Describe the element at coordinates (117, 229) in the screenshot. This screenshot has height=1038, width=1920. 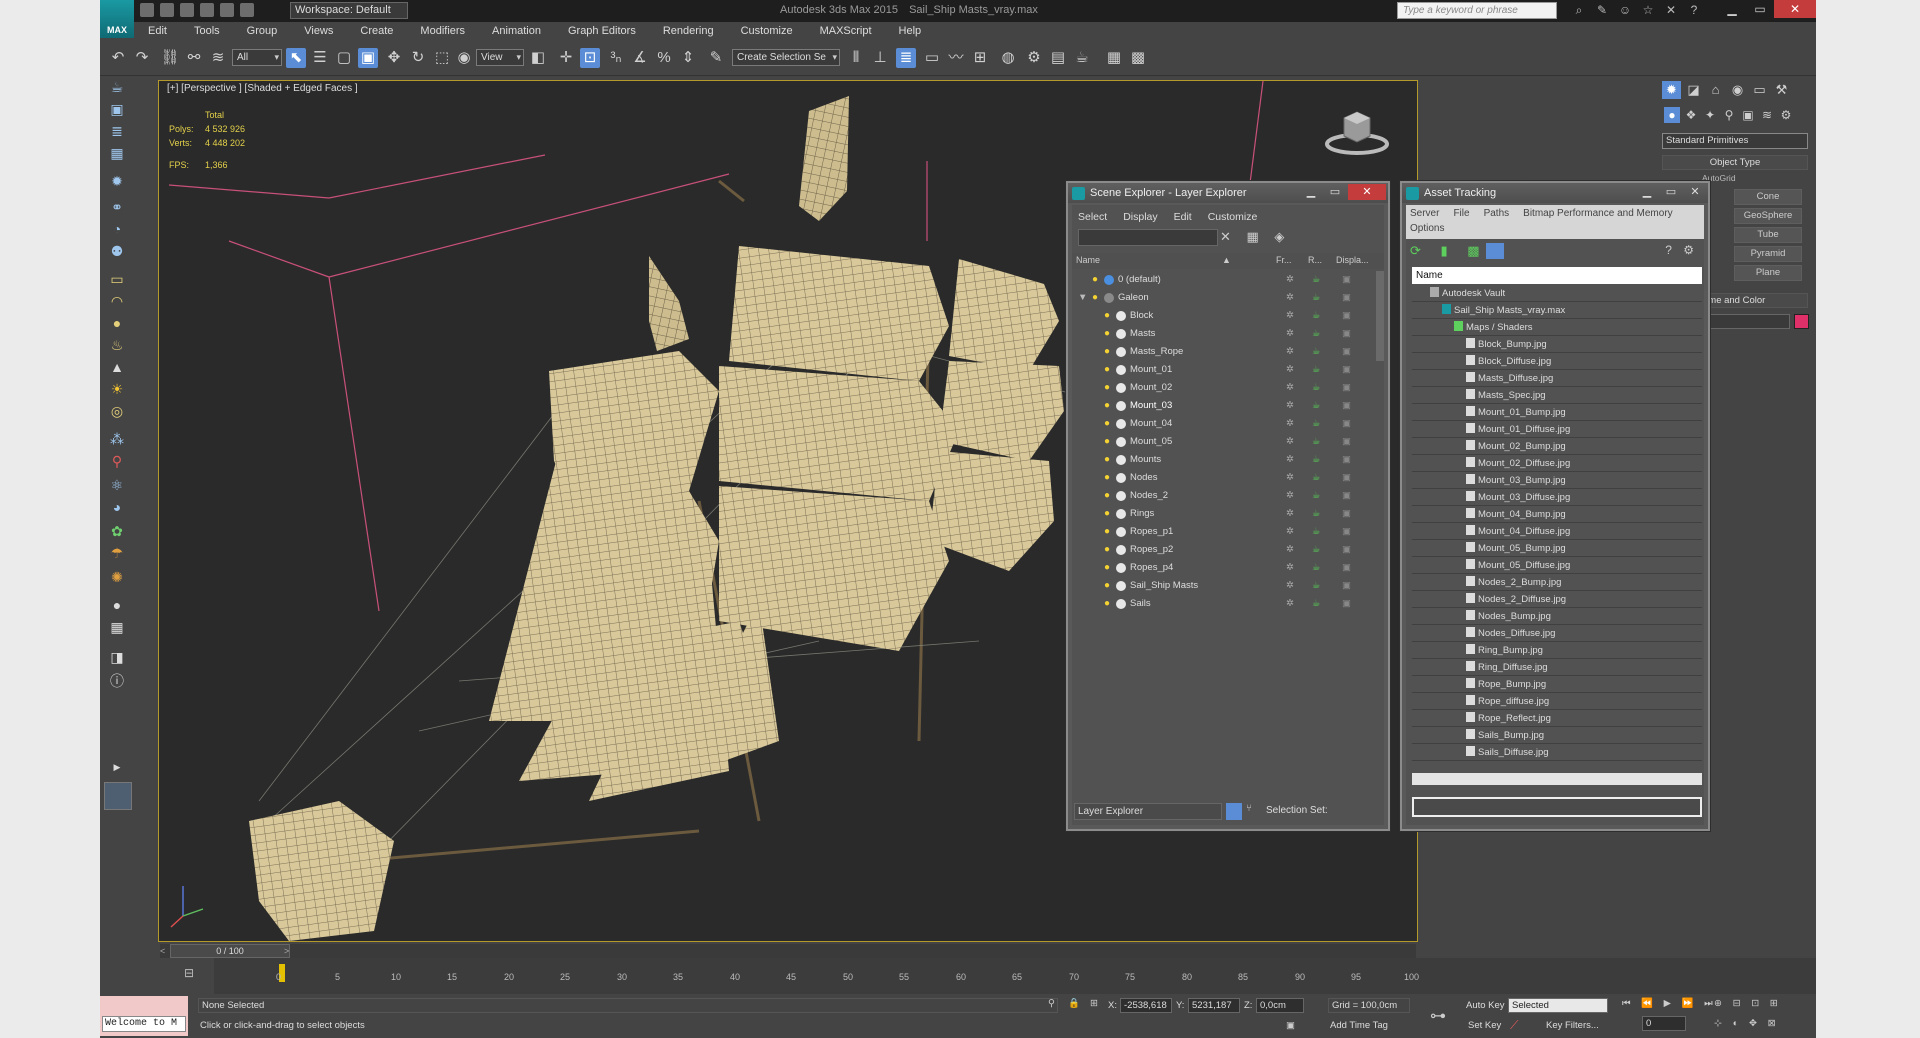
I see `wave-icon: ◔` at that location.